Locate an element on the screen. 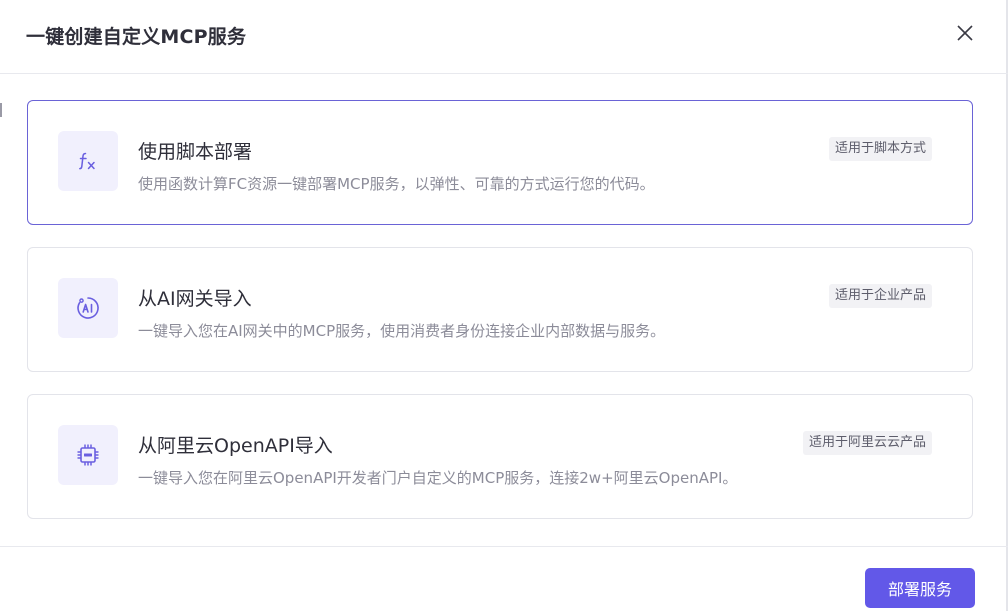  modal-header: 一键创建自定义MCP服务 is located at coordinates (504, 37).